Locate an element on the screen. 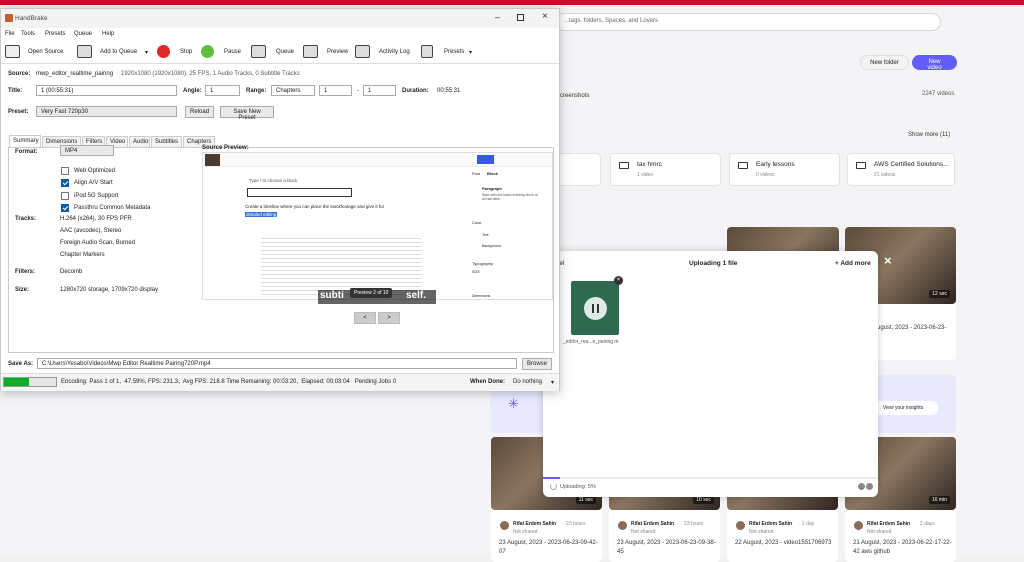 This screenshot has width=1024, height=562. presets-button: Presets is located at coordinates (454, 52).